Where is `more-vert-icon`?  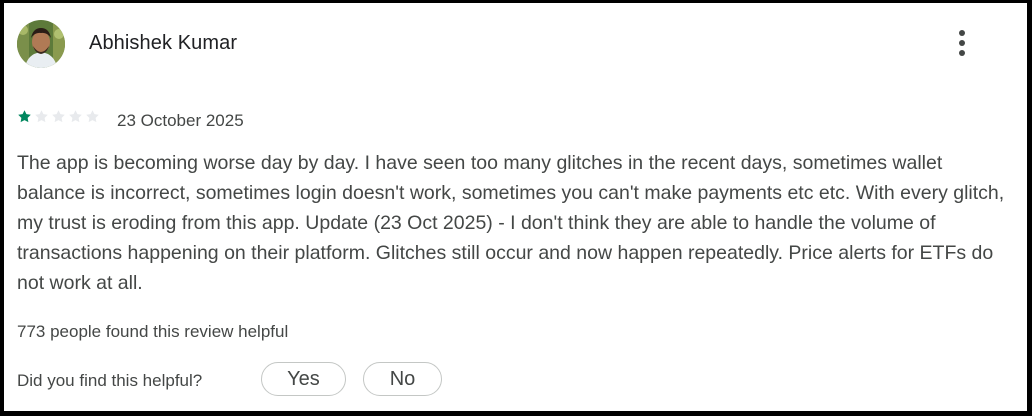
more-vert-icon is located at coordinates (962, 43).